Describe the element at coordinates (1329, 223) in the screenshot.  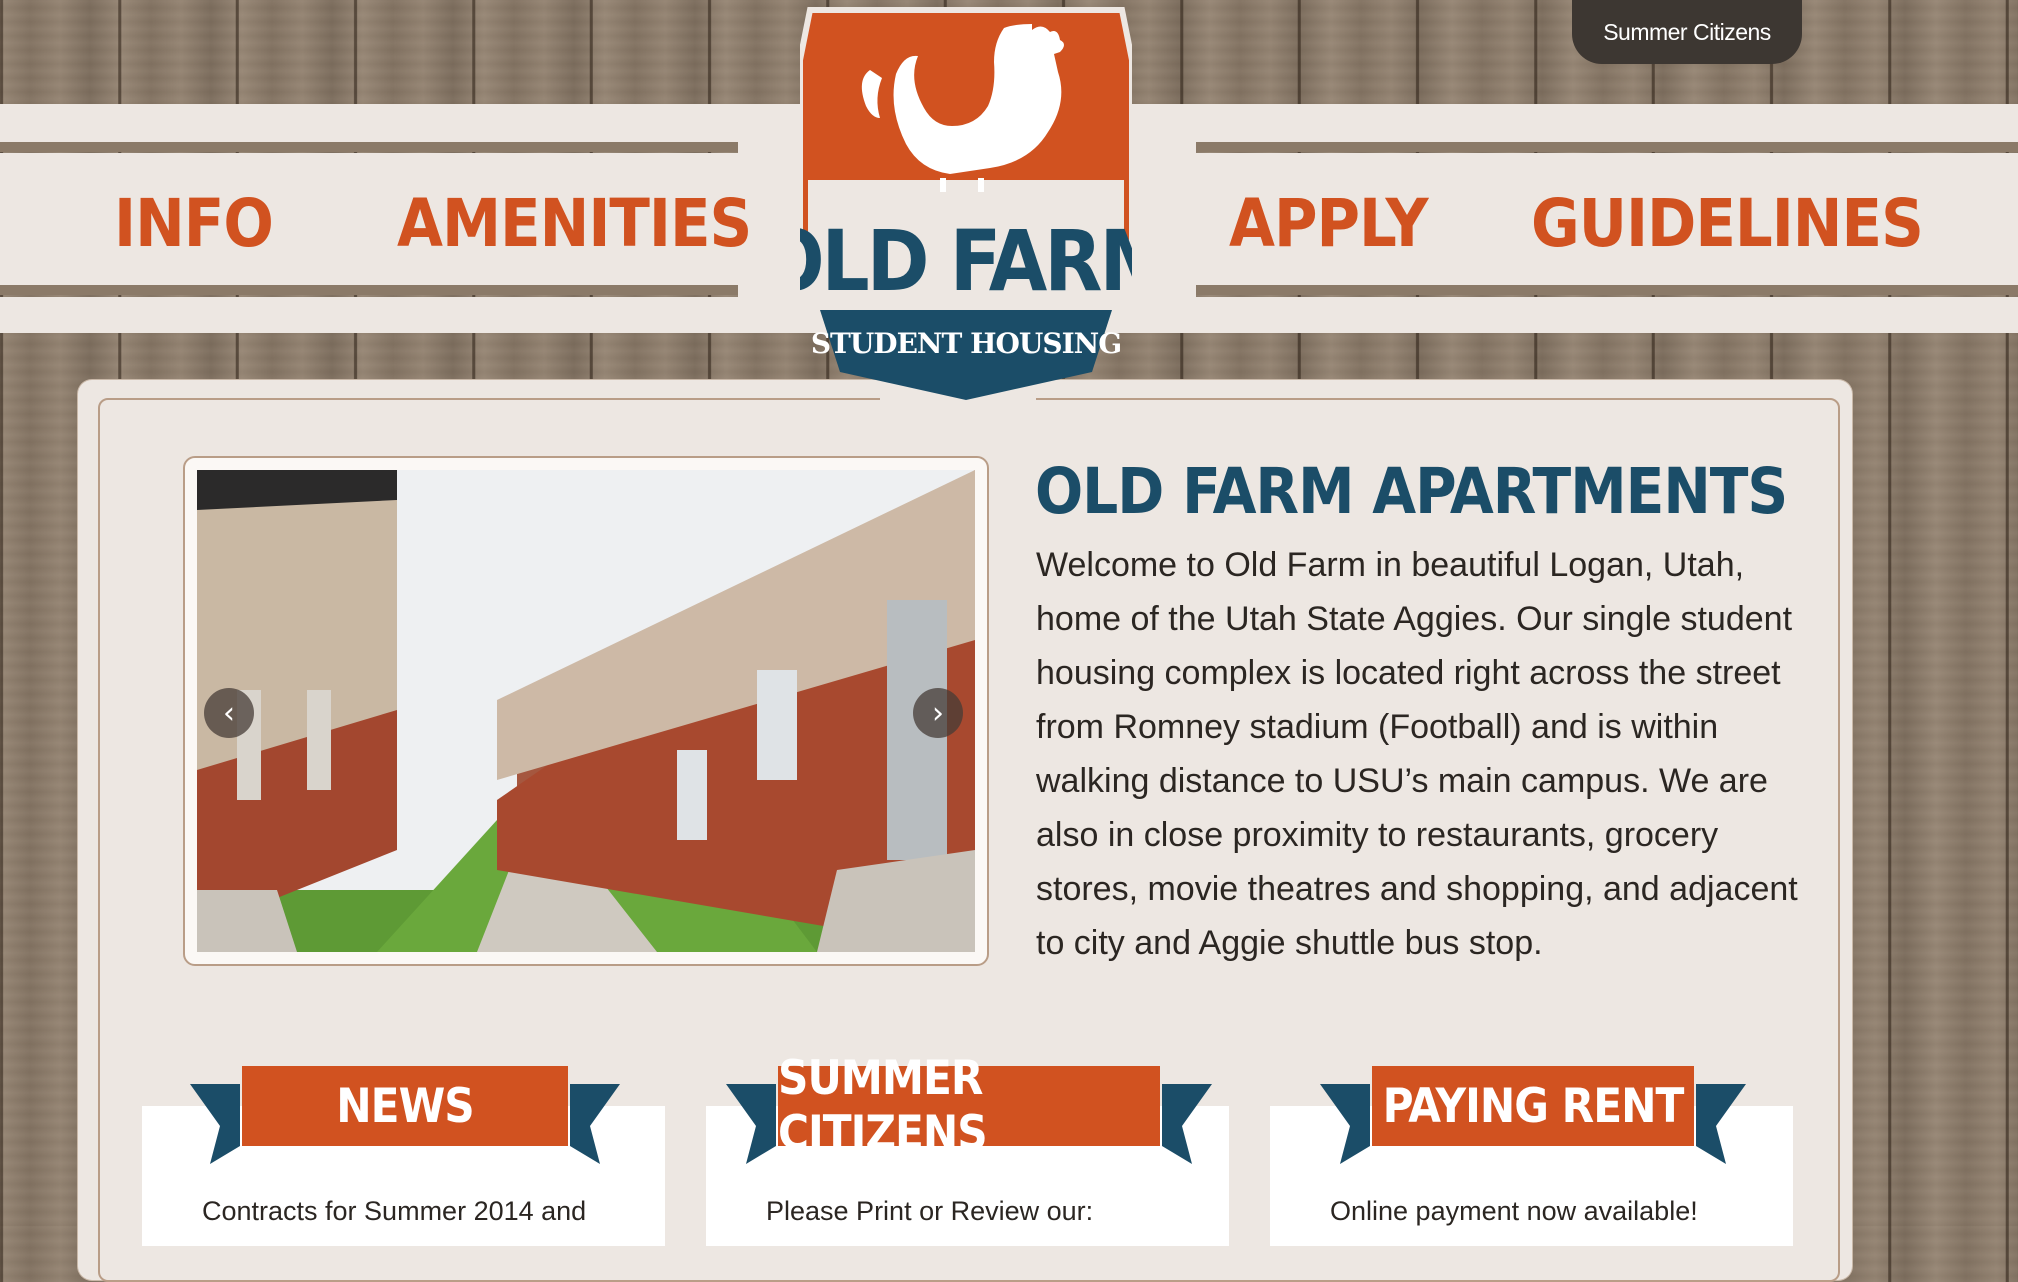
I see `nav-apply: APPLY` at that location.